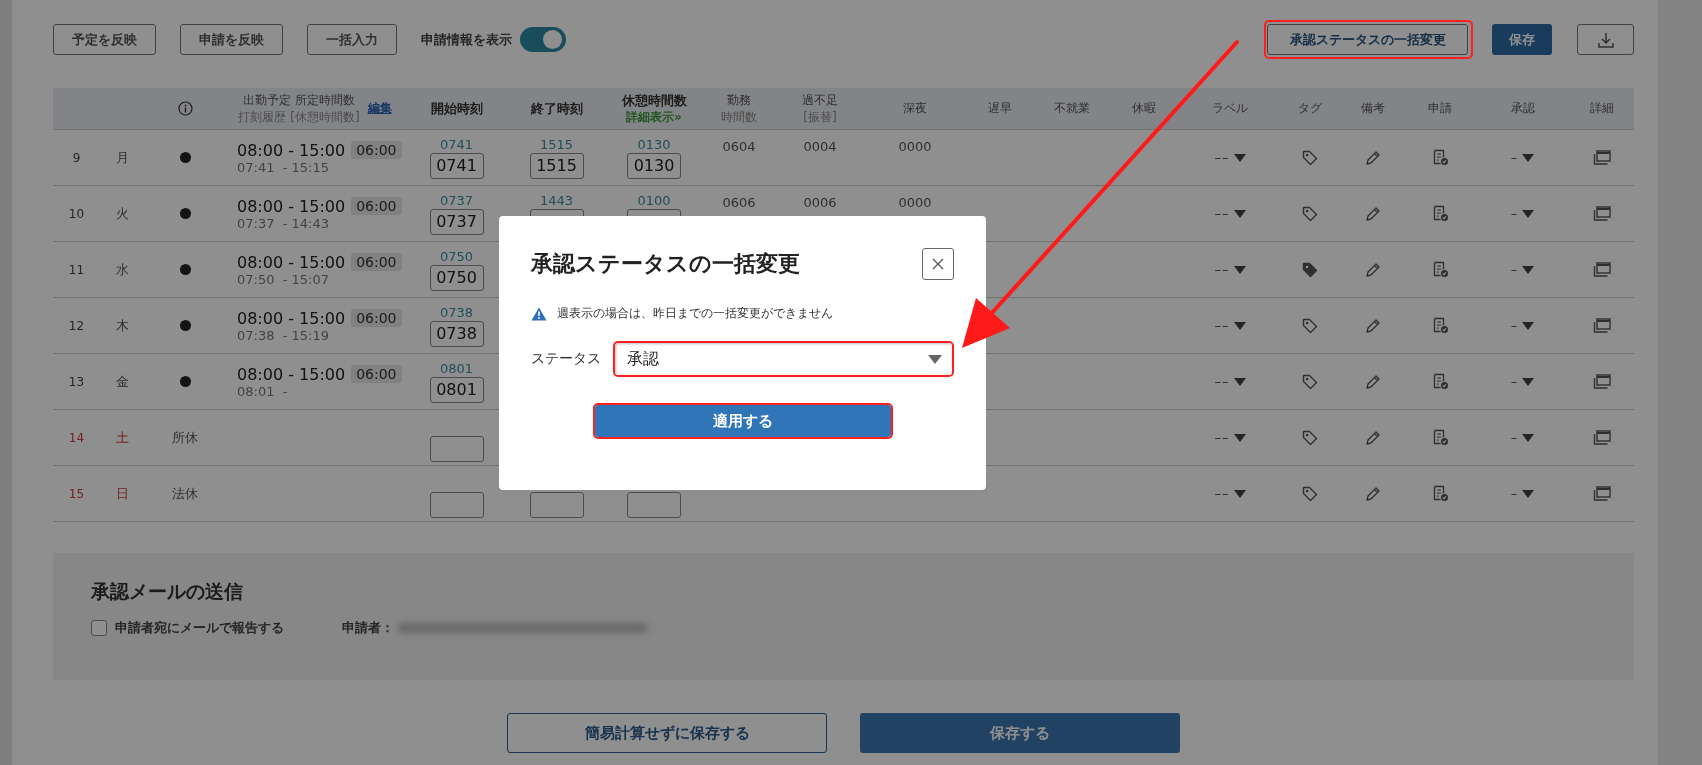 The height and width of the screenshot is (765, 1702). What do you see at coordinates (185, 108) in the screenshot?
I see `info-icon` at bounding box center [185, 108].